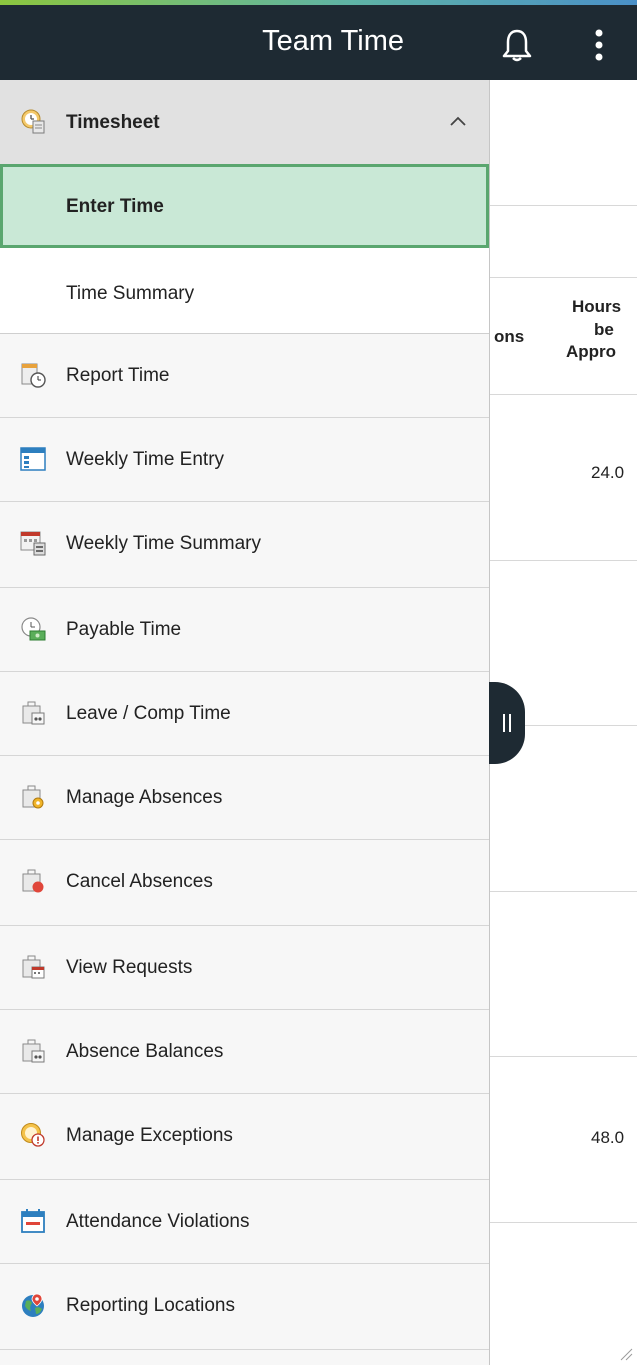  Describe the element at coordinates (244, 714) in the screenshot. I see `nav-item-leave-comp-time: Leave / Comp Time` at that location.